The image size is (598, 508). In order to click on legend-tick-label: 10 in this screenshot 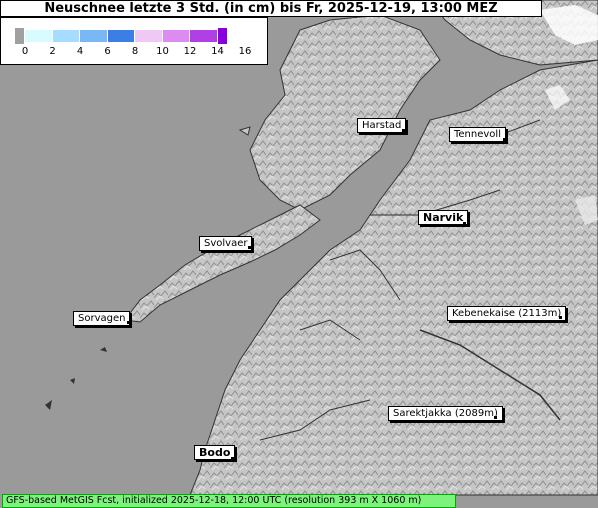, I will do `click(162, 51)`.